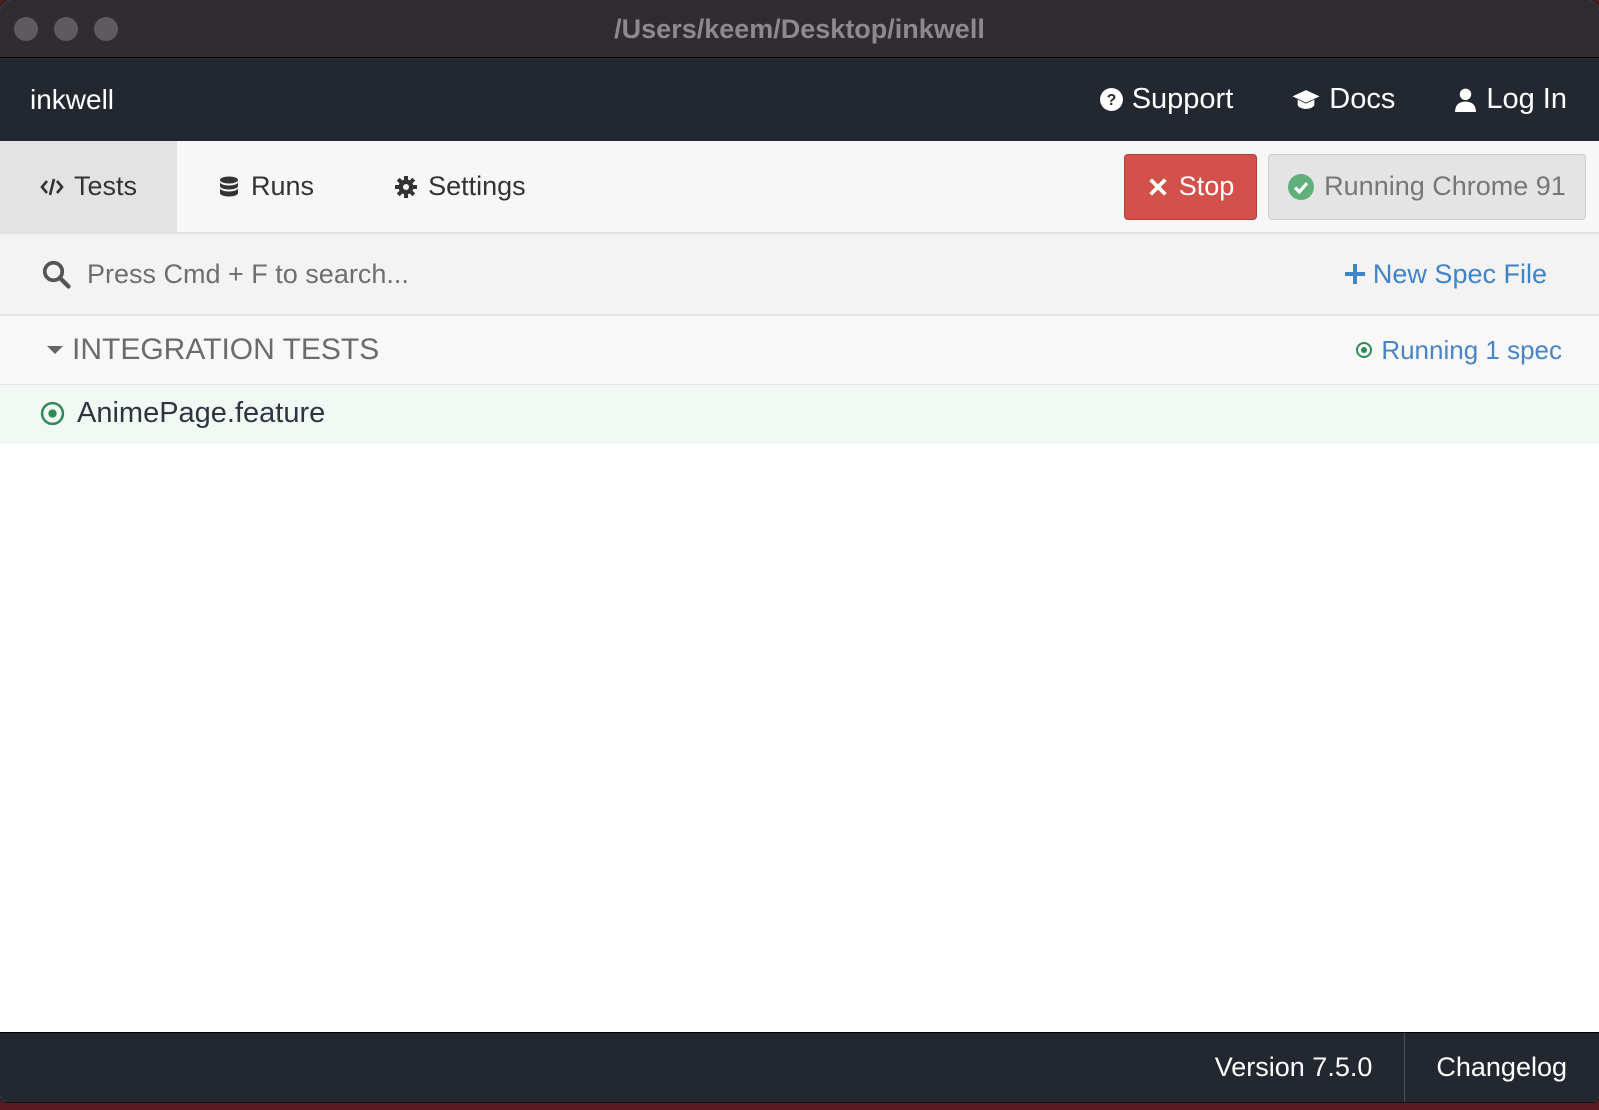 This screenshot has width=1599, height=1110. What do you see at coordinates (1445, 186) in the screenshot?
I see `browser-label: Running Chrome 91` at bounding box center [1445, 186].